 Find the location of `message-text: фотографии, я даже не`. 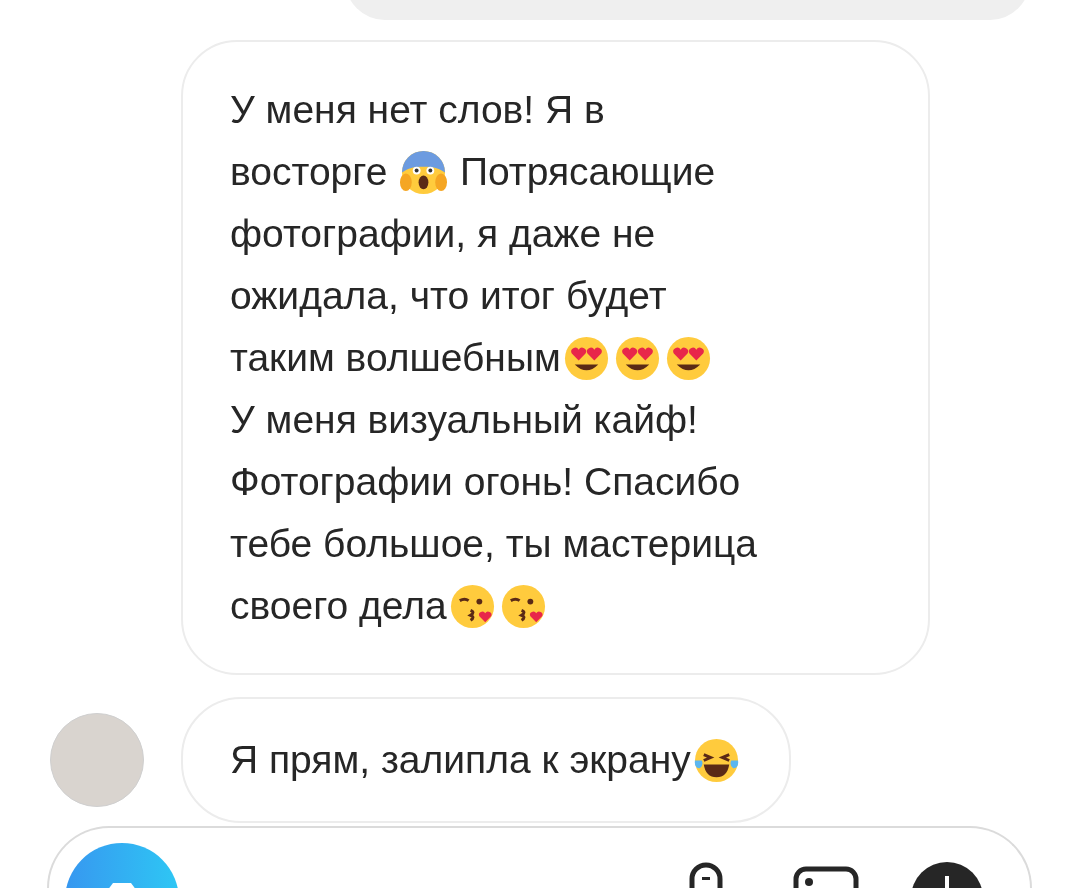

message-text: фотографии, я даже не is located at coordinates (443, 233).